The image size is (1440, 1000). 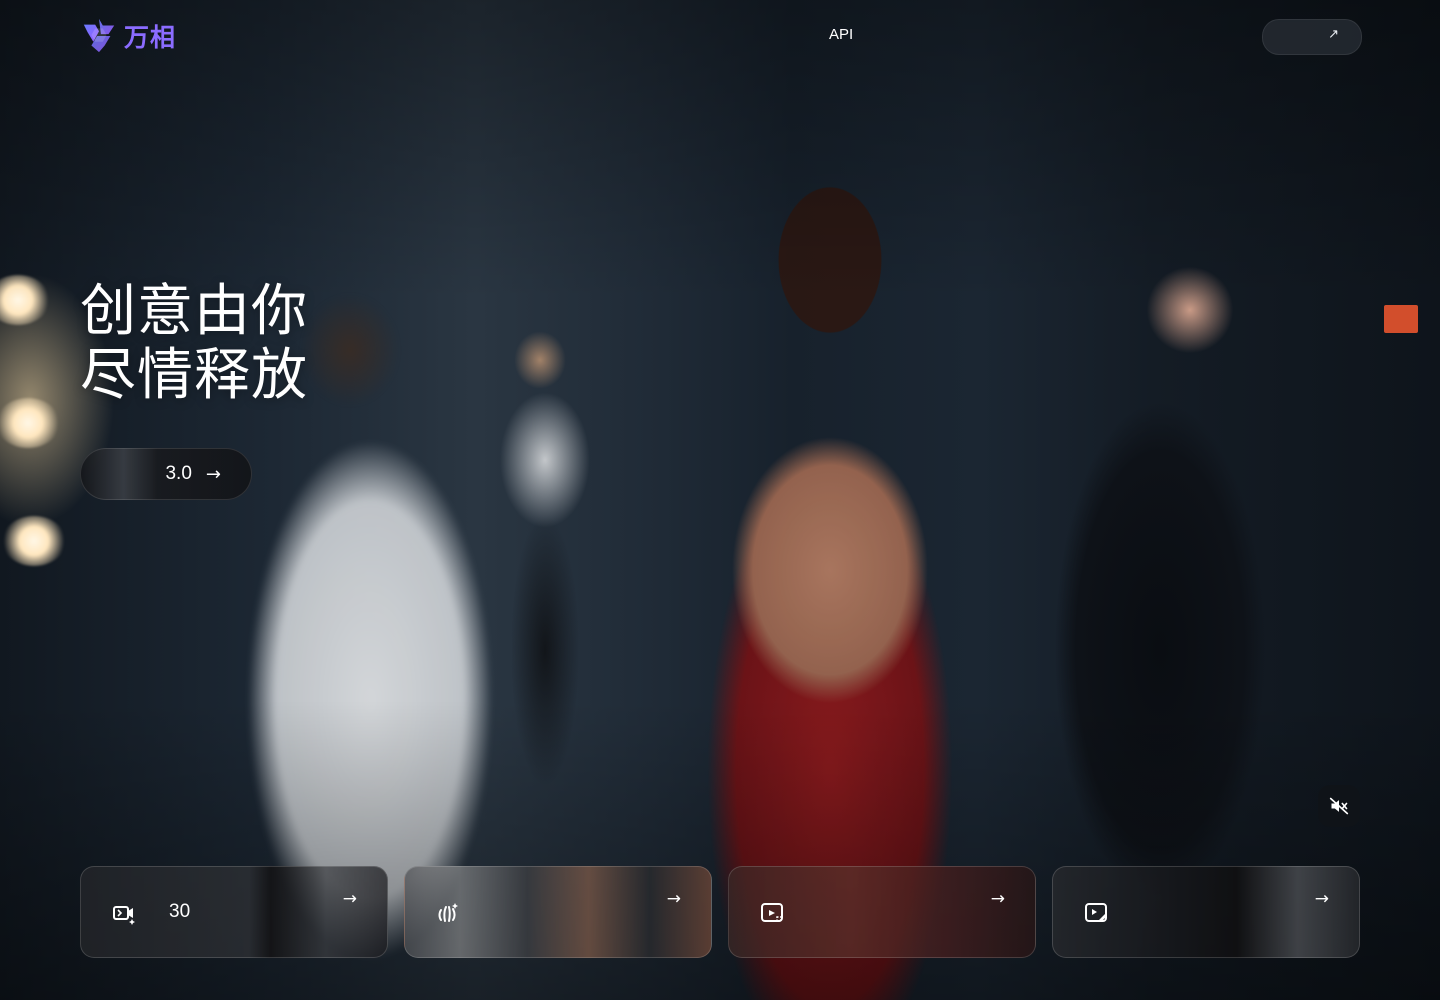 I want to click on hero-title: 创意由你 尽情释放, so click(x=230, y=344).